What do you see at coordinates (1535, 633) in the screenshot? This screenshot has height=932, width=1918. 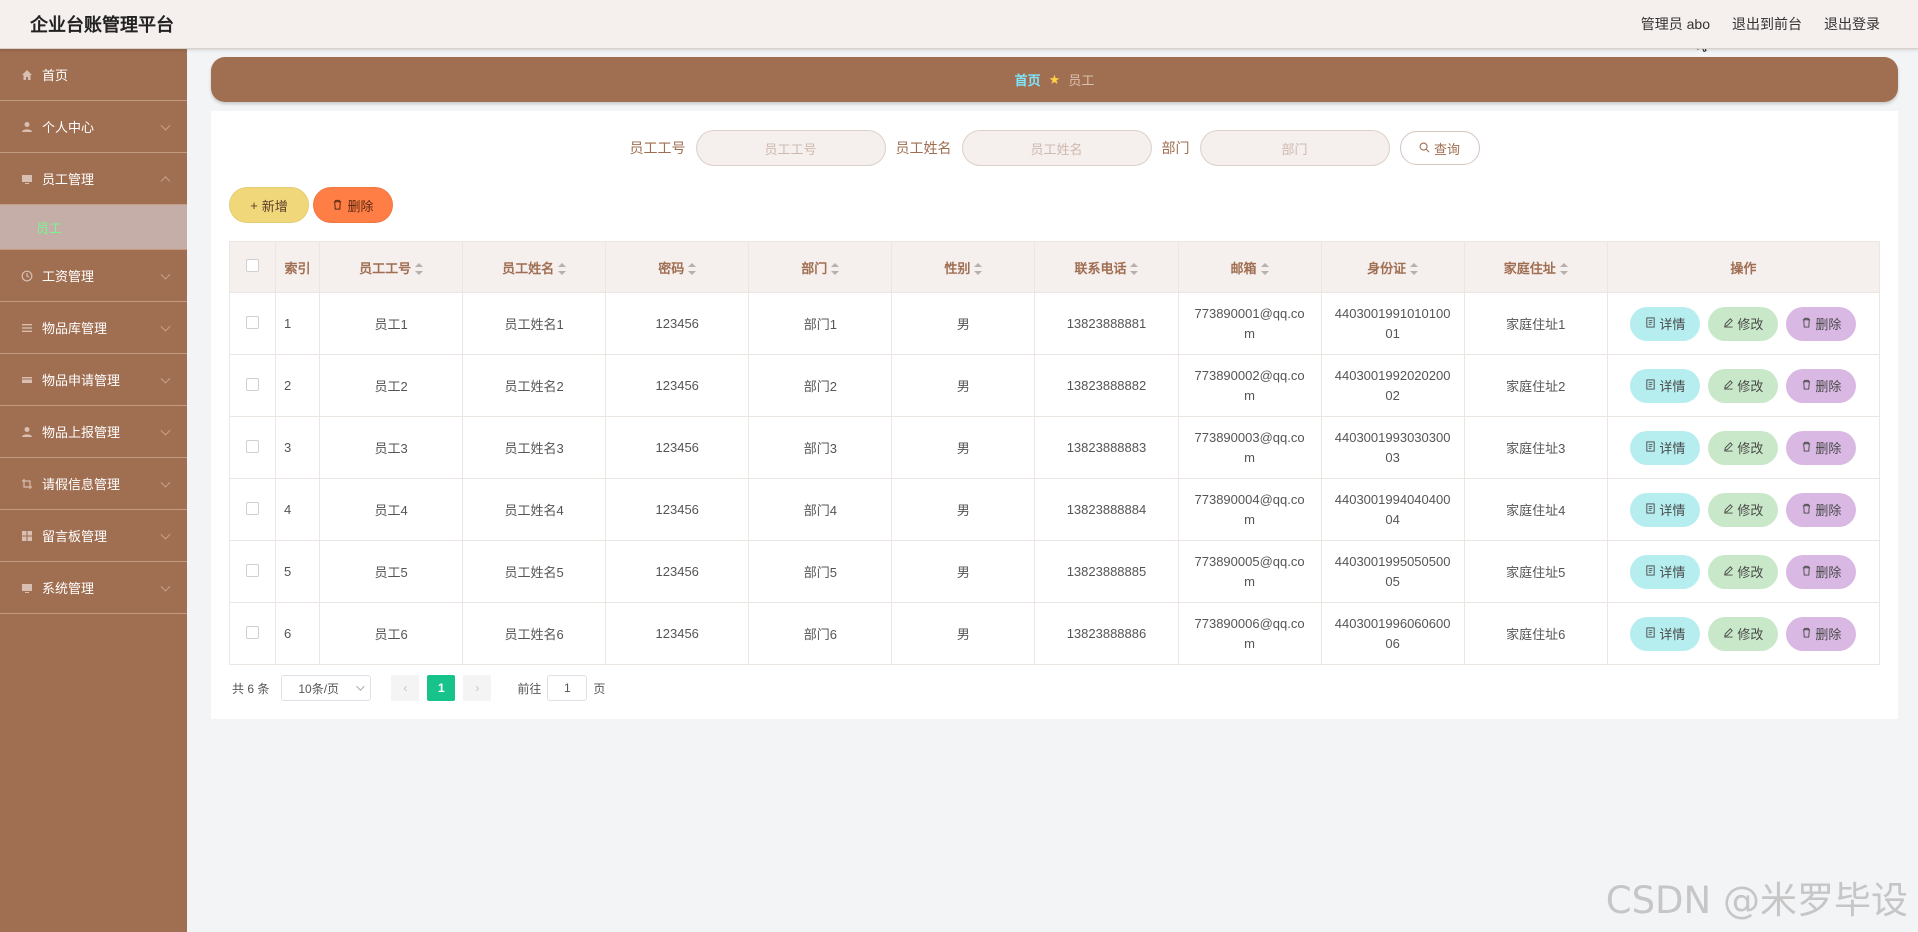 I see `cell-address: 家庭住址6` at bounding box center [1535, 633].